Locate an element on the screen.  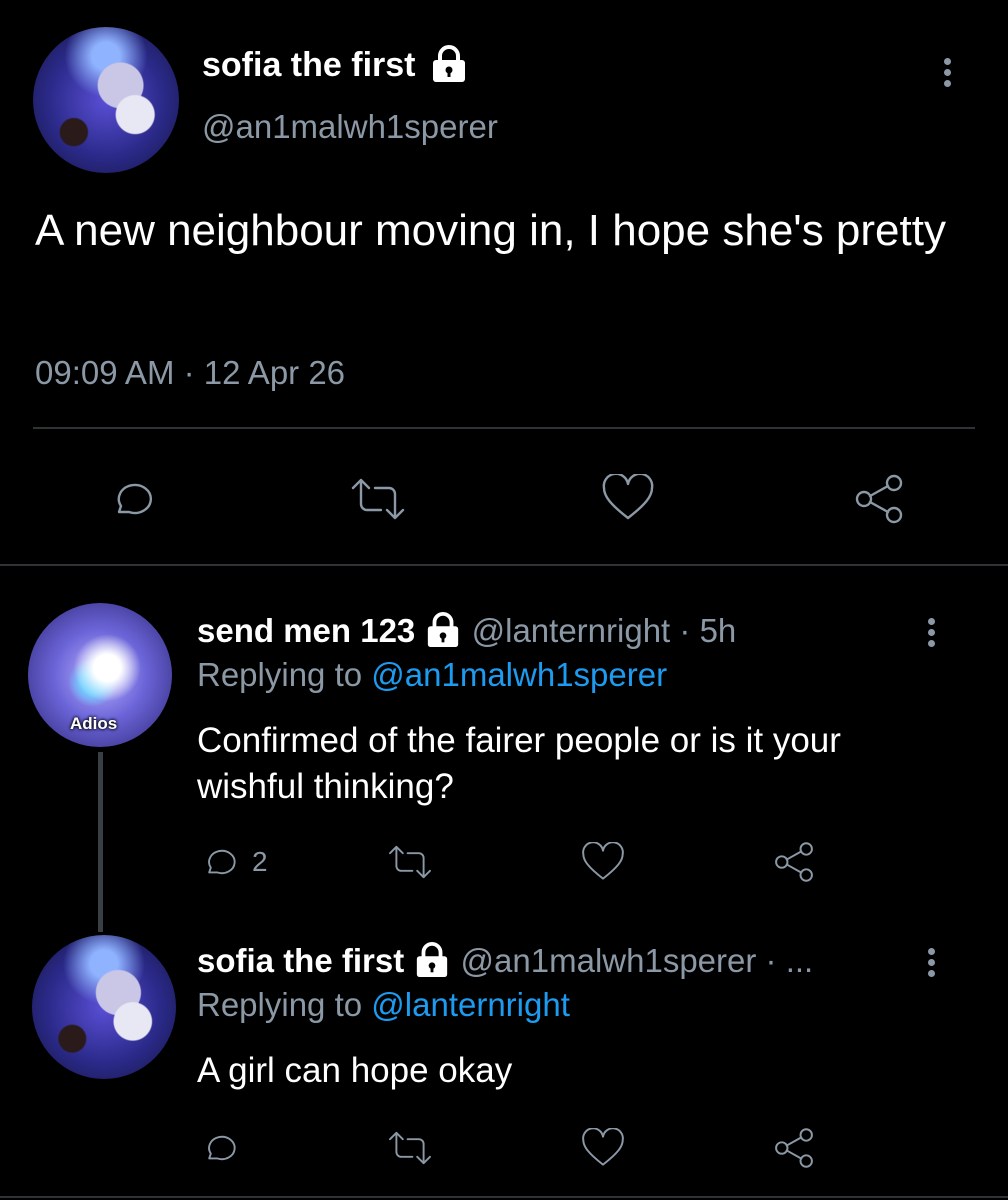
reply-count: 2 is located at coordinates (260, 861).